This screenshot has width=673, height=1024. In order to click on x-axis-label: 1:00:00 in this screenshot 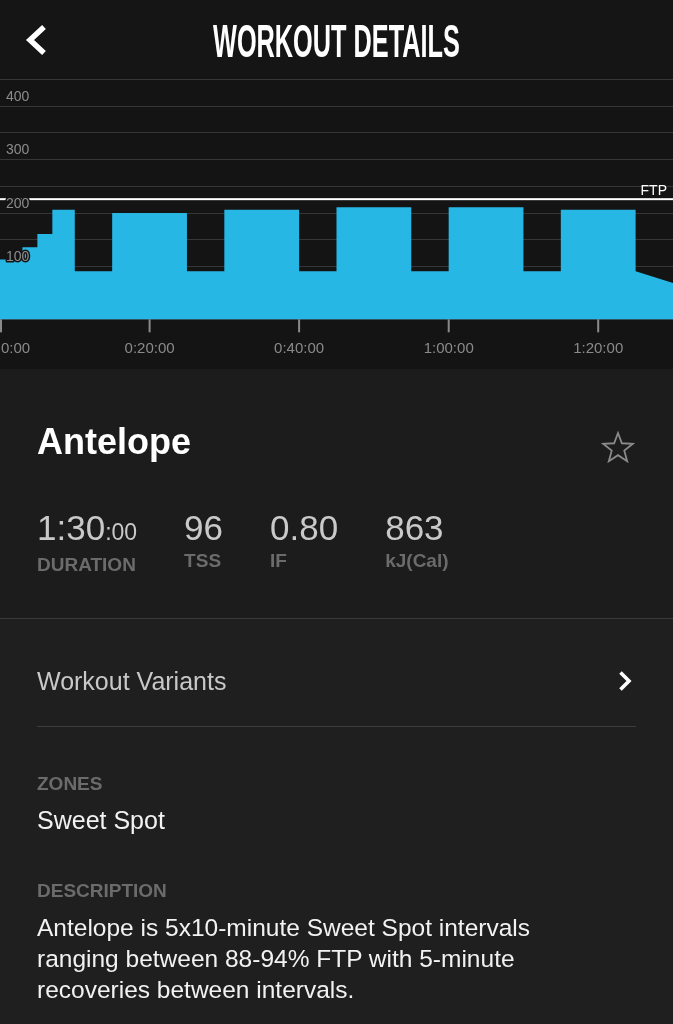, I will do `click(448, 348)`.